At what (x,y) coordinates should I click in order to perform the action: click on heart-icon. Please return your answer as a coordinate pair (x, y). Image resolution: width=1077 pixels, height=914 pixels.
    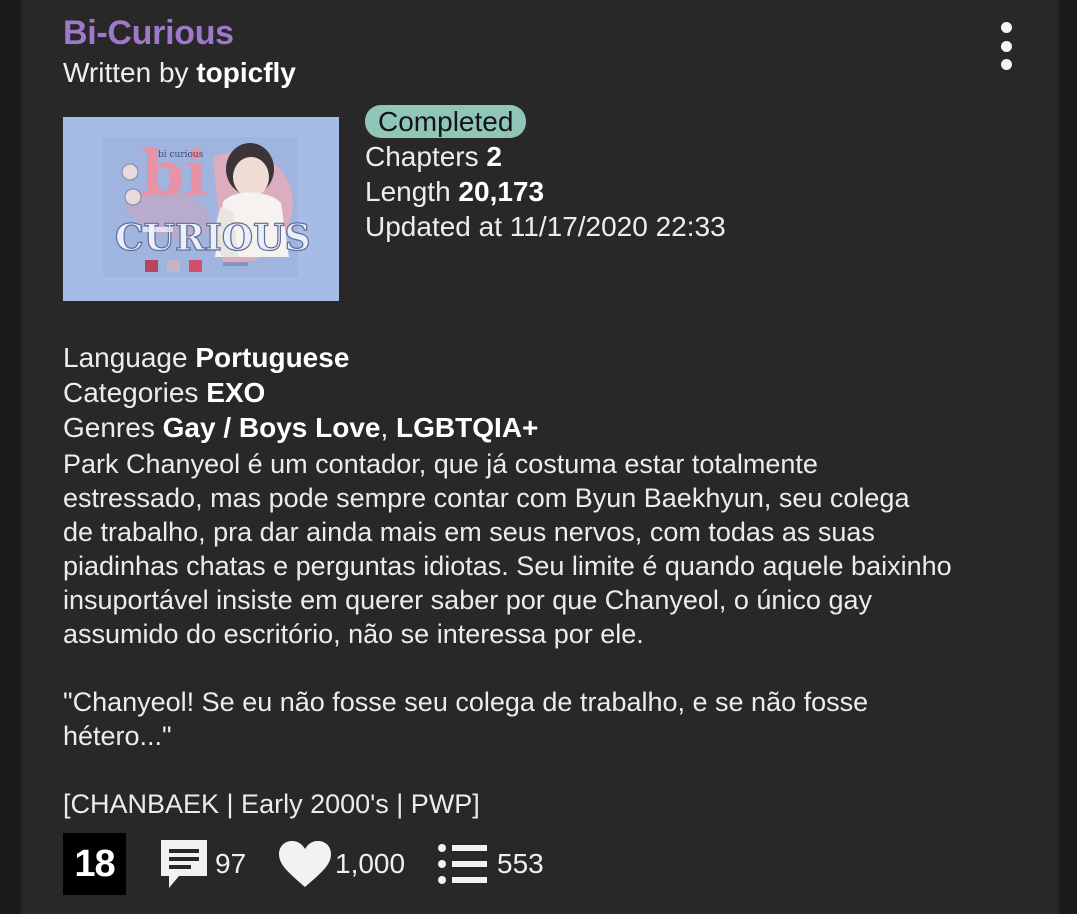
    Looking at the image, I should click on (305, 864).